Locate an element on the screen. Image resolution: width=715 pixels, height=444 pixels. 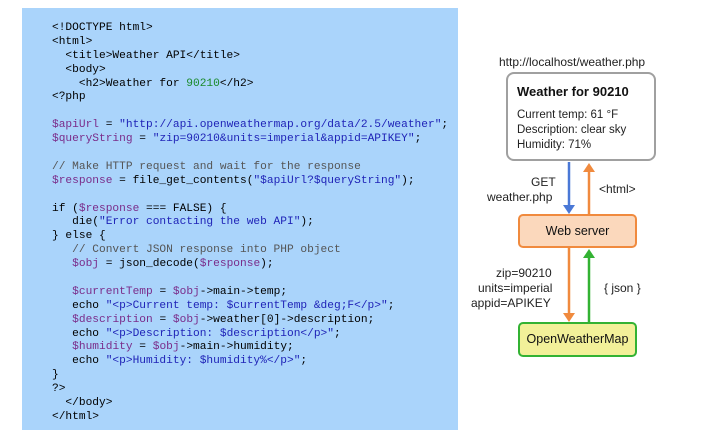
api-request-arrow is located at coordinates (569, 285).